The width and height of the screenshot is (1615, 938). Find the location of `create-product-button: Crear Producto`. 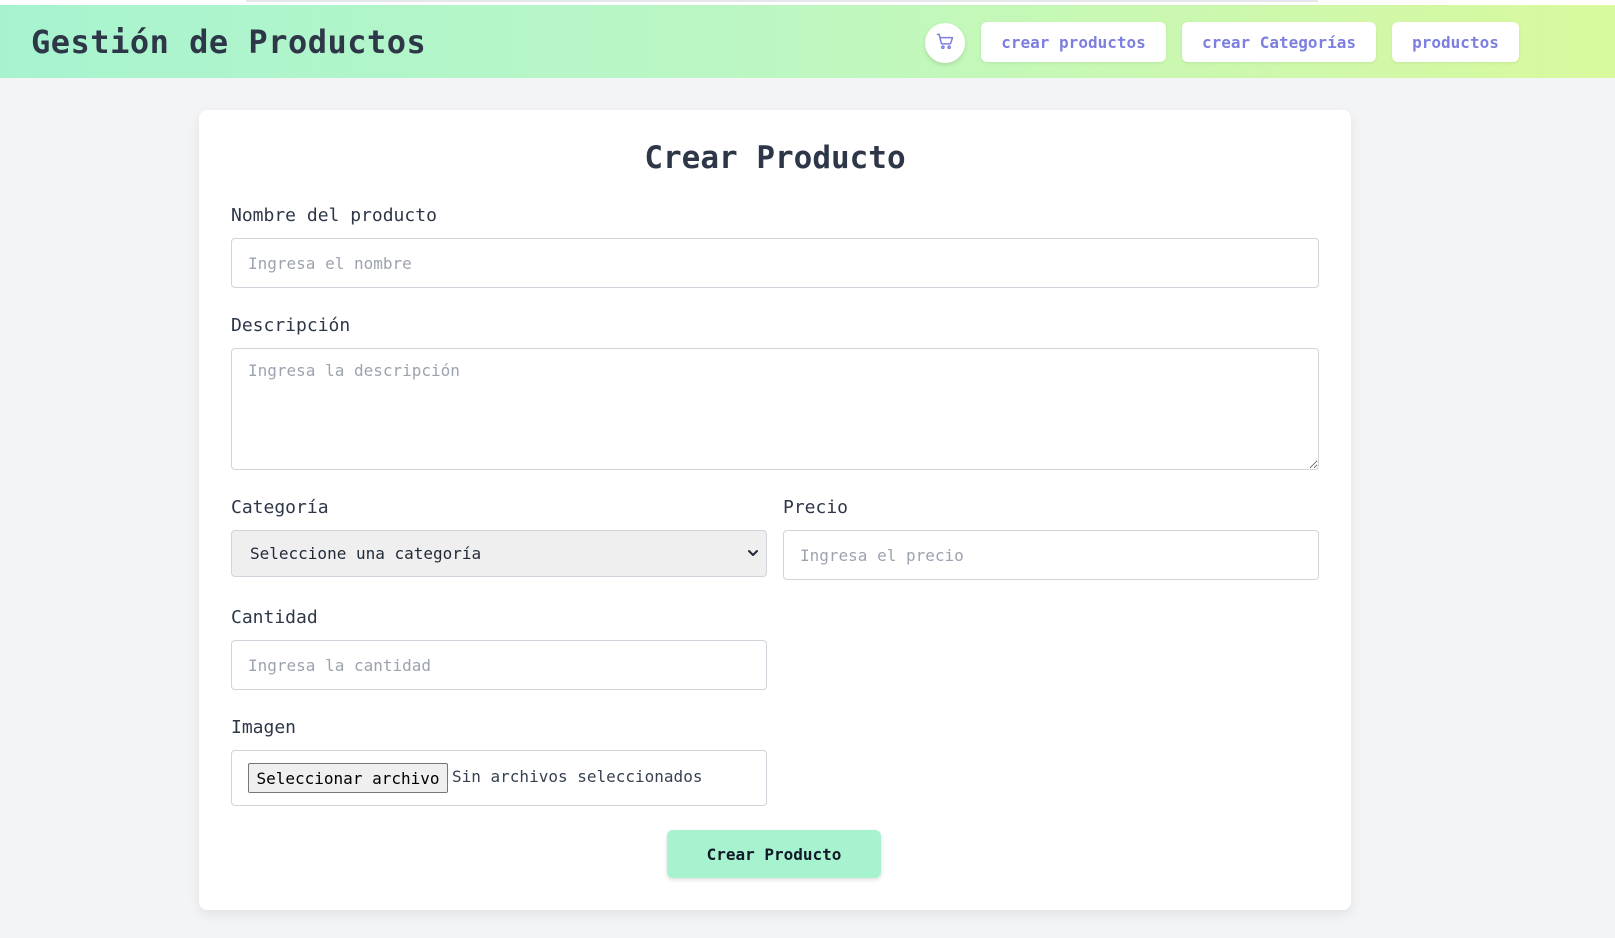

create-product-button: Crear Producto is located at coordinates (774, 854).